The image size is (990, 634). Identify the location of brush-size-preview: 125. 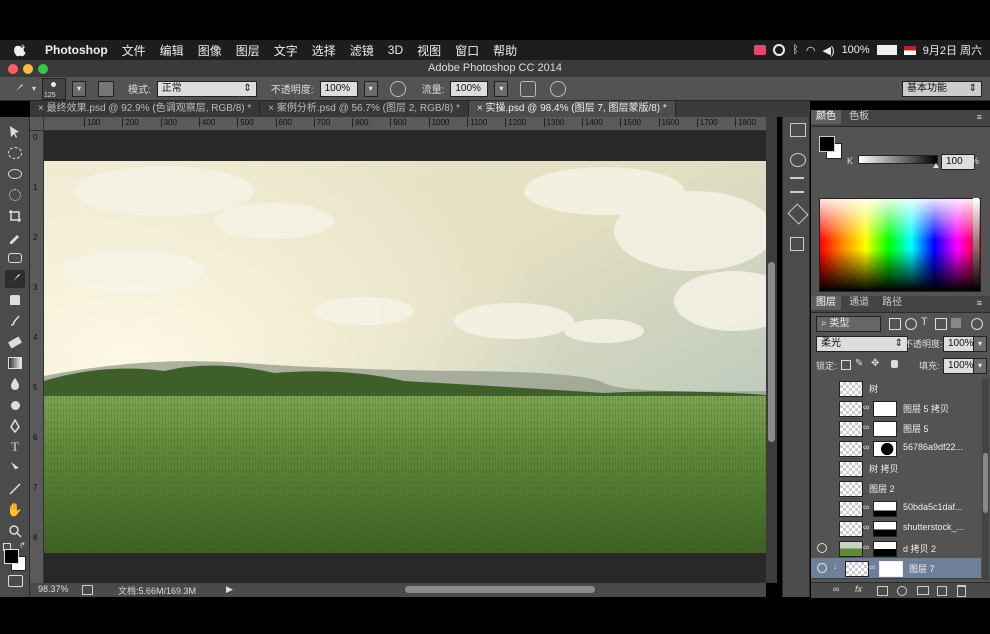
(54, 88).